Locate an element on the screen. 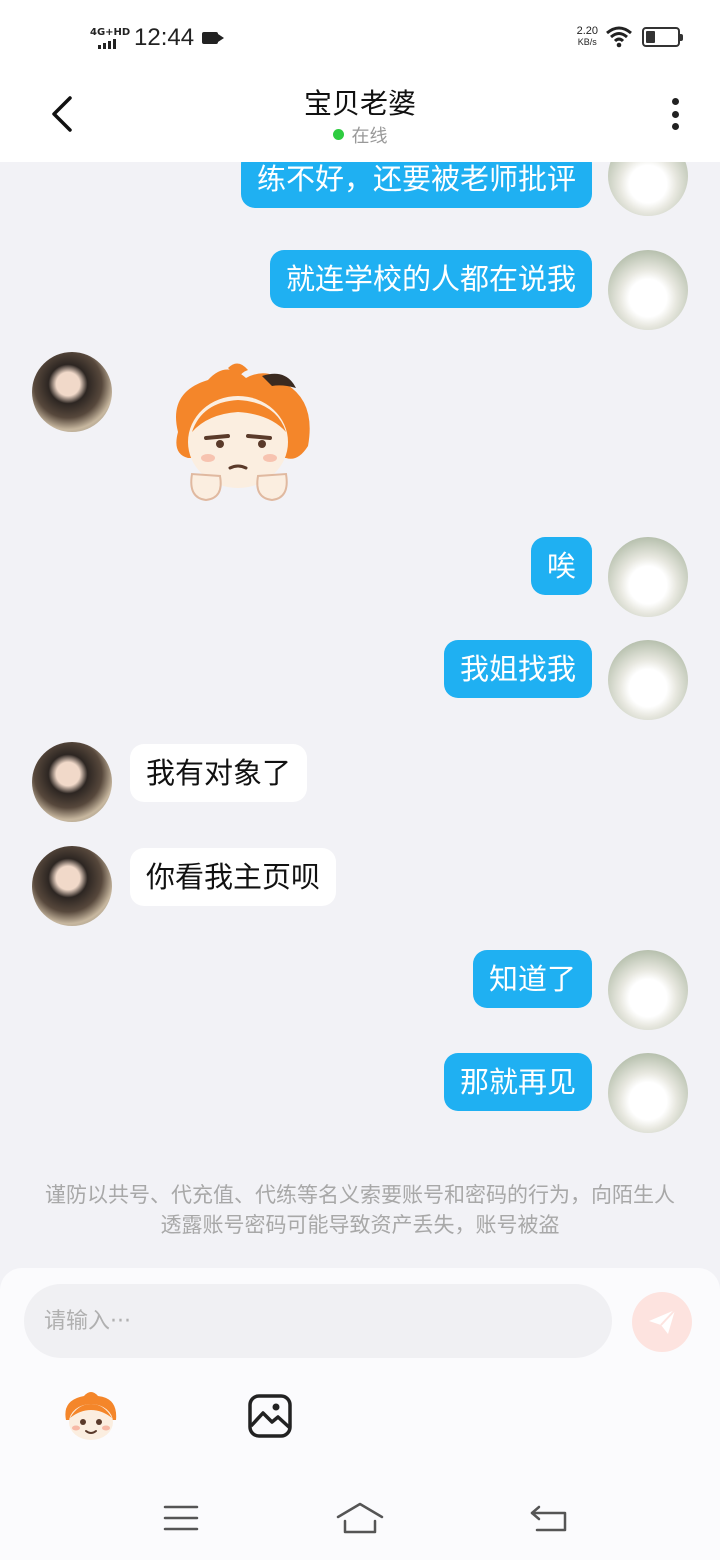 This screenshot has width=720, height=1560. message-row: 你看我主页呗 is located at coordinates (360, 891).